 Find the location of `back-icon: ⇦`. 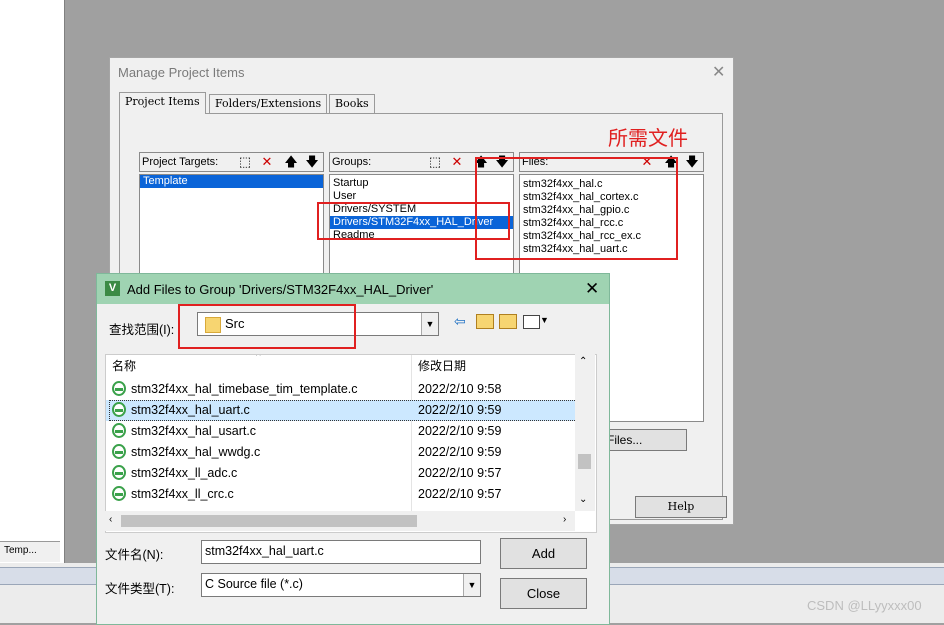

back-icon: ⇦ is located at coordinates (460, 321).